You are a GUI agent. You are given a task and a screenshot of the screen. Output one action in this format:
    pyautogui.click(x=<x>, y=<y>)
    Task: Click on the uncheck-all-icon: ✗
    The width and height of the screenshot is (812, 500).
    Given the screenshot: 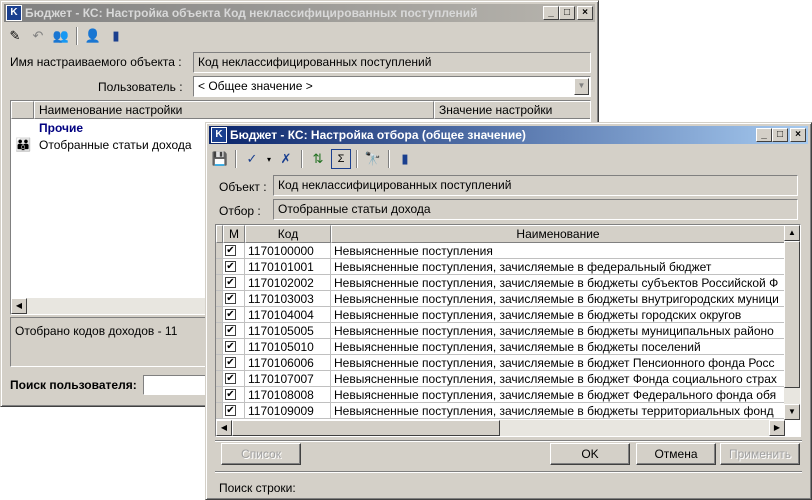 What is the action you would take?
    pyautogui.click(x=286, y=159)
    